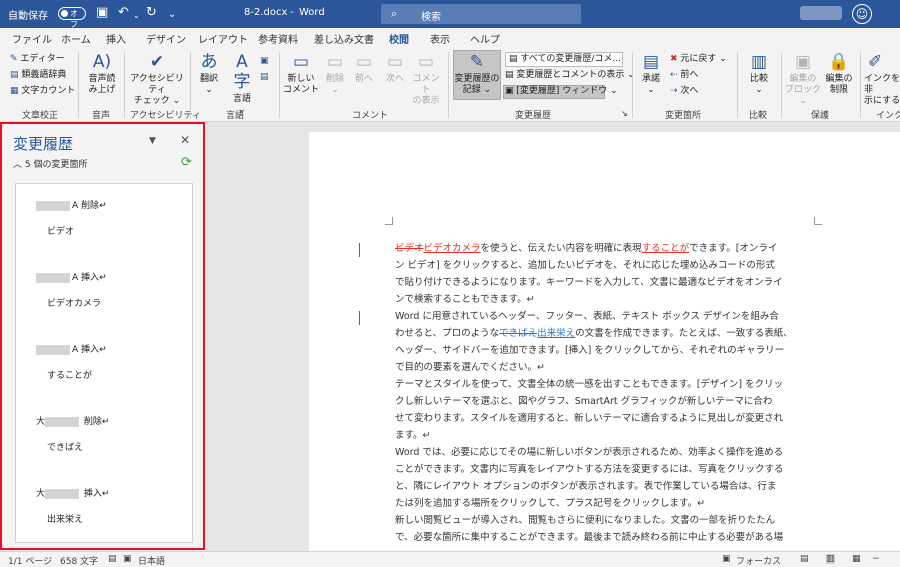 The image size is (900, 567). What do you see at coordinates (50, 163) in the screenshot?
I see `revision-count: ︿ 5 個の変更箇所` at bounding box center [50, 163].